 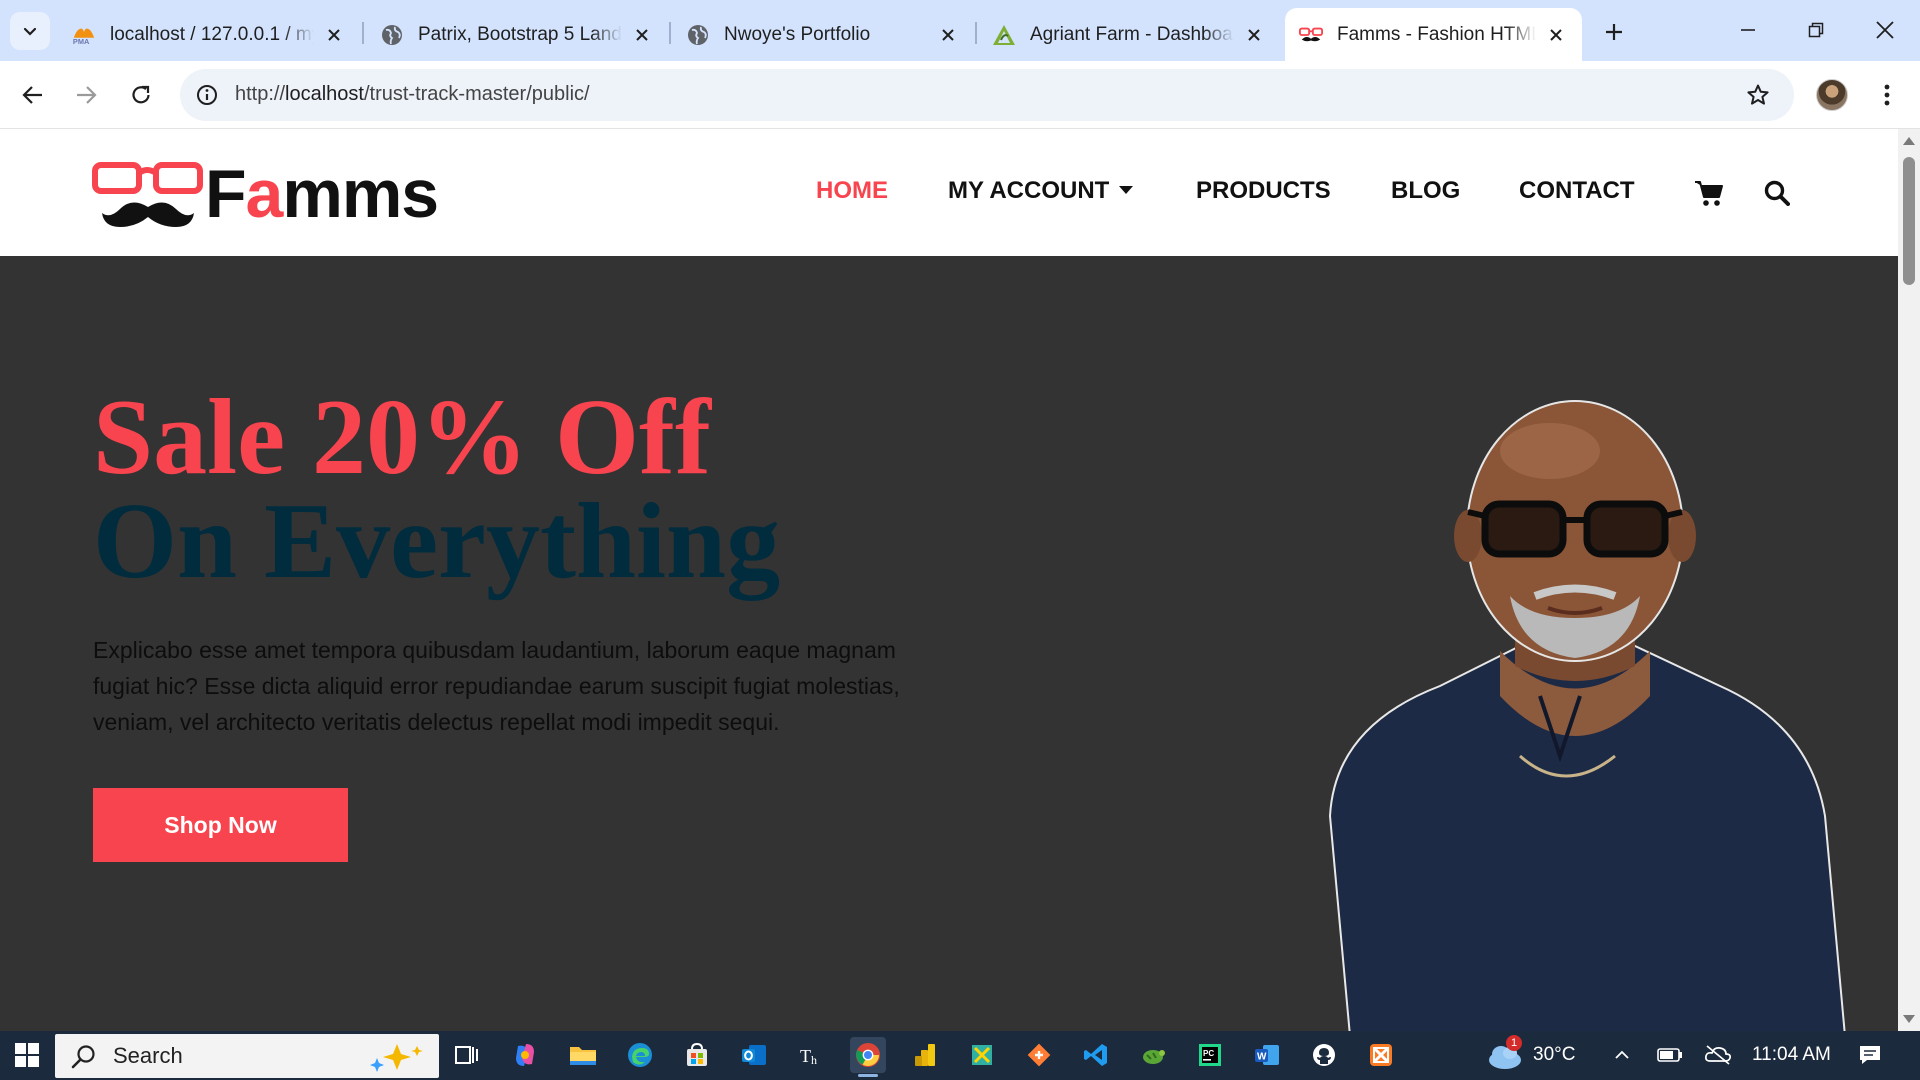 I want to click on browser-tab-active: Famms - Fashion HTML Template, so click(x=1433, y=34).